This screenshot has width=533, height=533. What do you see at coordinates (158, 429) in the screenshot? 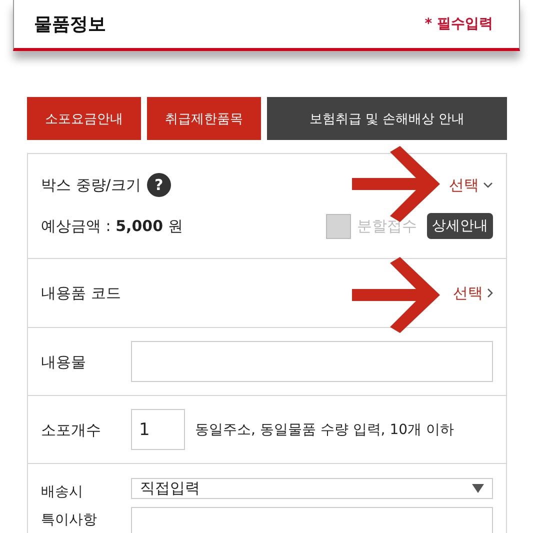
I see `count-input: 1` at bounding box center [158, 429].